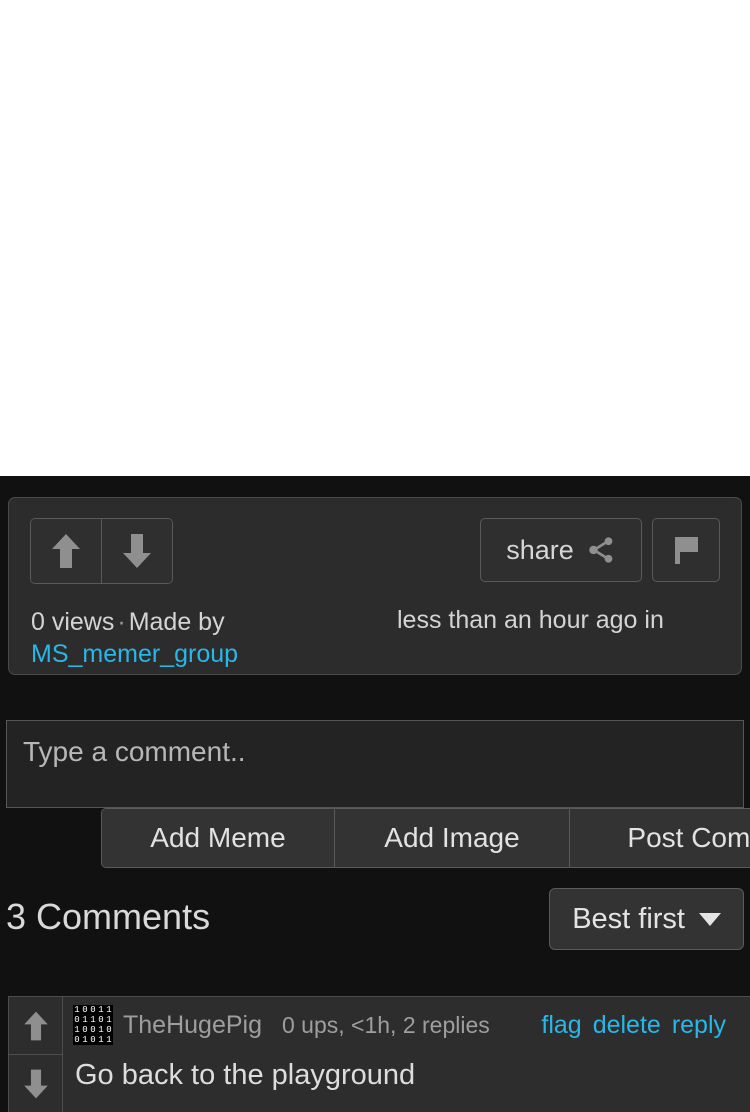 The image size is (750, 1112). What do you see at coordinates (245, 1075) in the screenshot?
I see `comment-text: Go back to the playground` at bounding box center [245, 1075].